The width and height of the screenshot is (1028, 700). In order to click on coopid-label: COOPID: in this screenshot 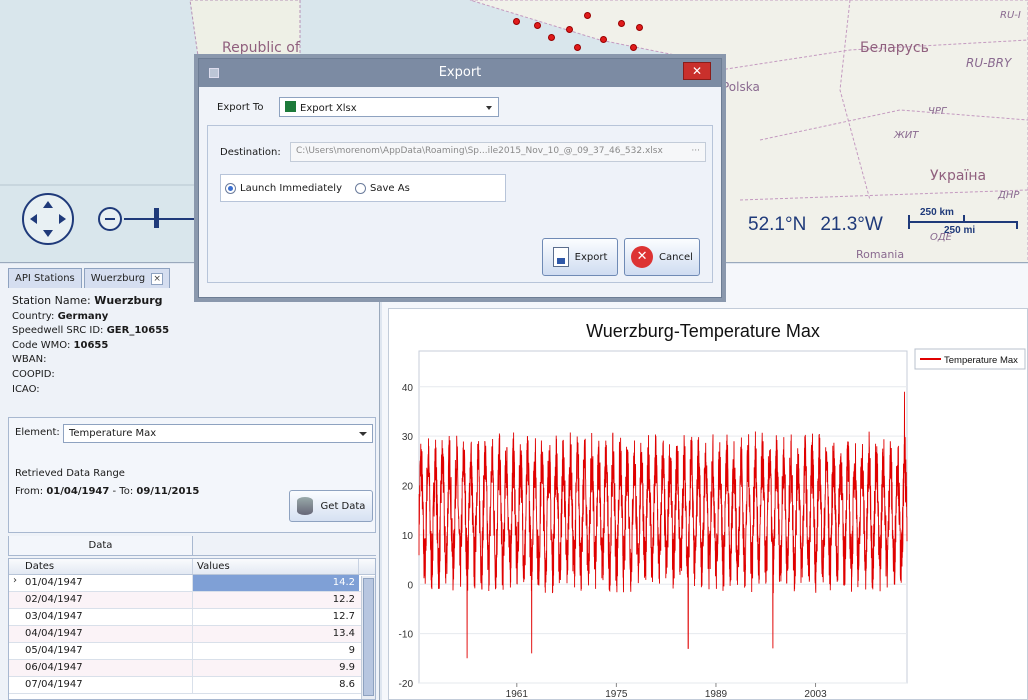, I will do `click(33, 374)`.